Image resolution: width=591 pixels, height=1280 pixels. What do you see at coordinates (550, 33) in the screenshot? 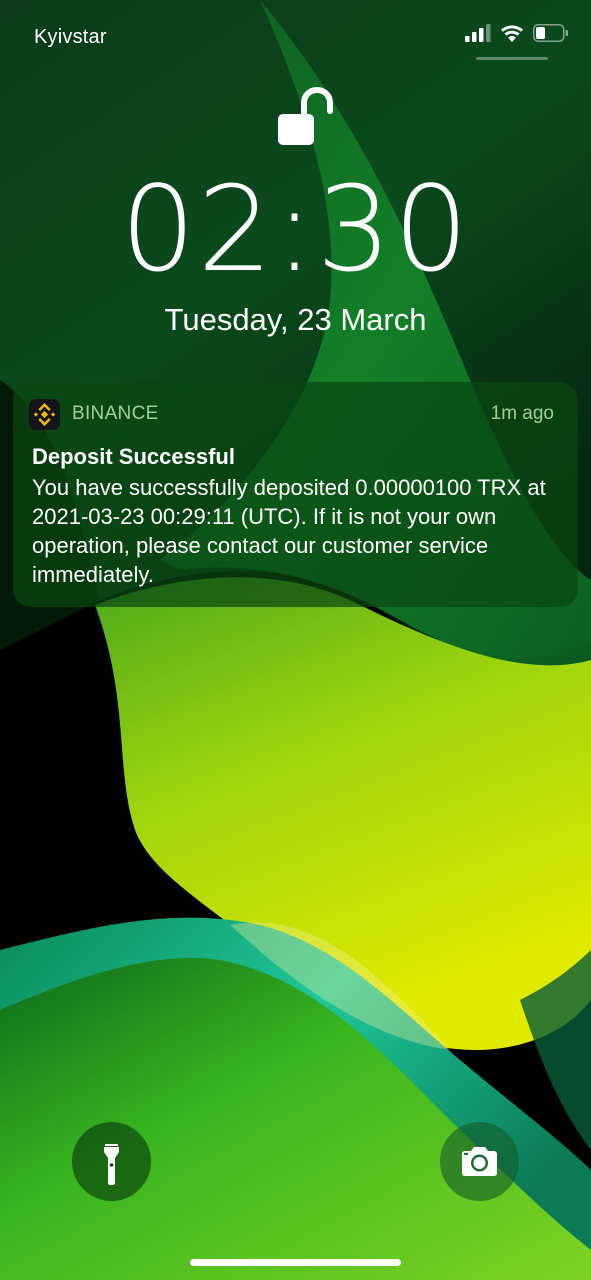
I see `battery-icon` at bounding box center [550, 33].